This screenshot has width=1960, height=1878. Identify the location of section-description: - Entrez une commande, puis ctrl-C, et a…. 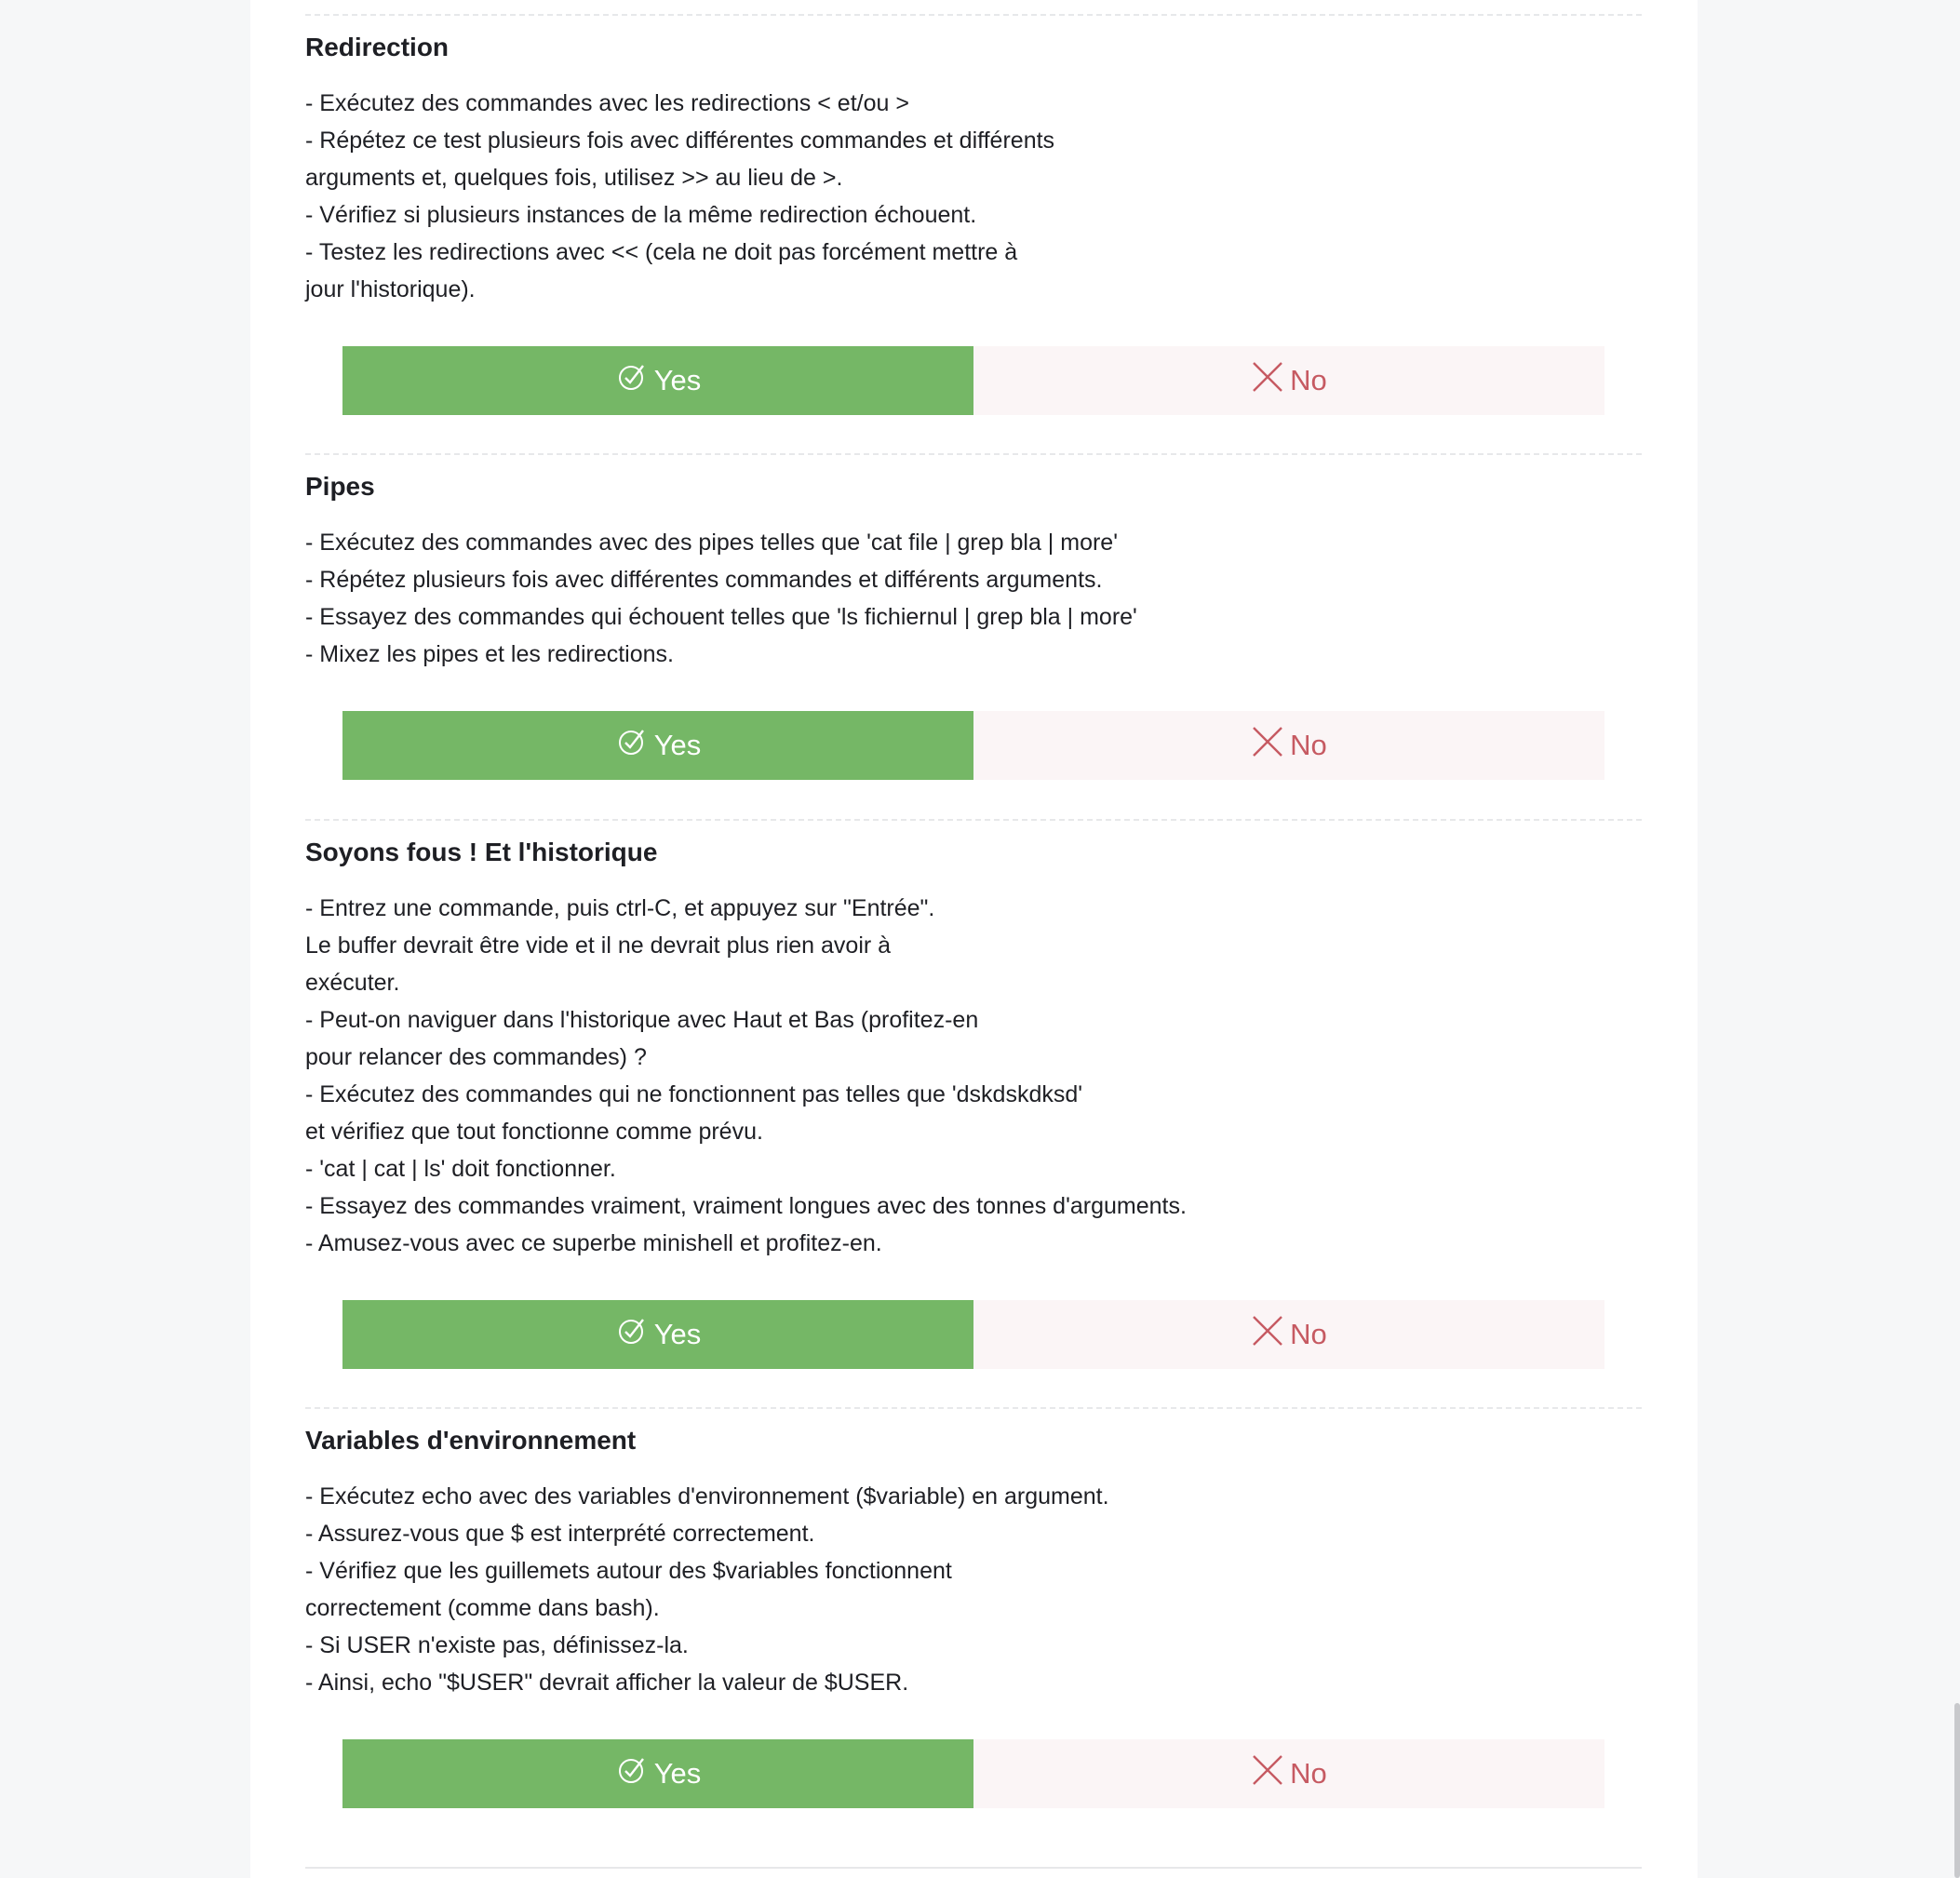
(746, 1075).